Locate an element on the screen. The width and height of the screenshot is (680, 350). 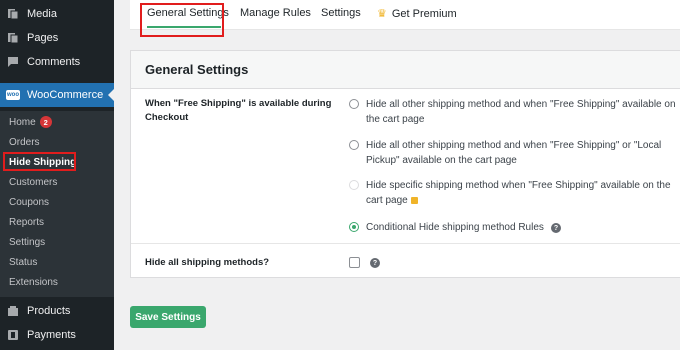
sidebar-item-media: Media is located at coordinates (57, 14).